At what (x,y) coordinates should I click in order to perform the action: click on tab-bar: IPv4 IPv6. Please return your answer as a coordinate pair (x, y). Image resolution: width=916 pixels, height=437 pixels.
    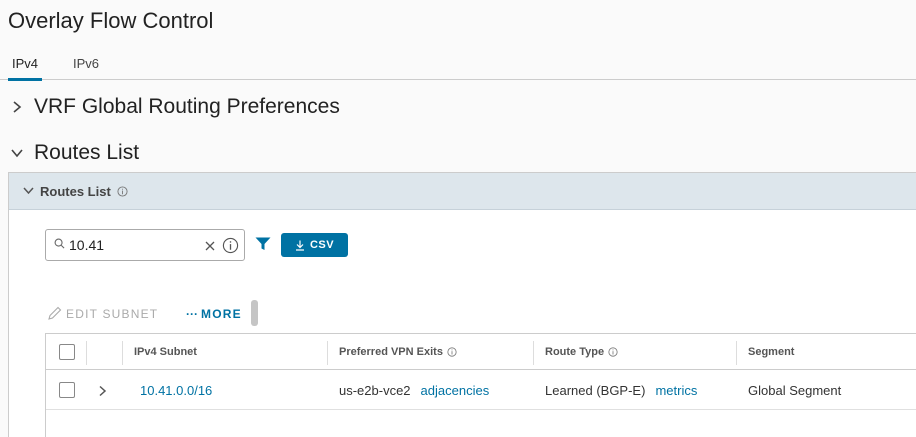
    Looking at the image, I should click on (458, 65).